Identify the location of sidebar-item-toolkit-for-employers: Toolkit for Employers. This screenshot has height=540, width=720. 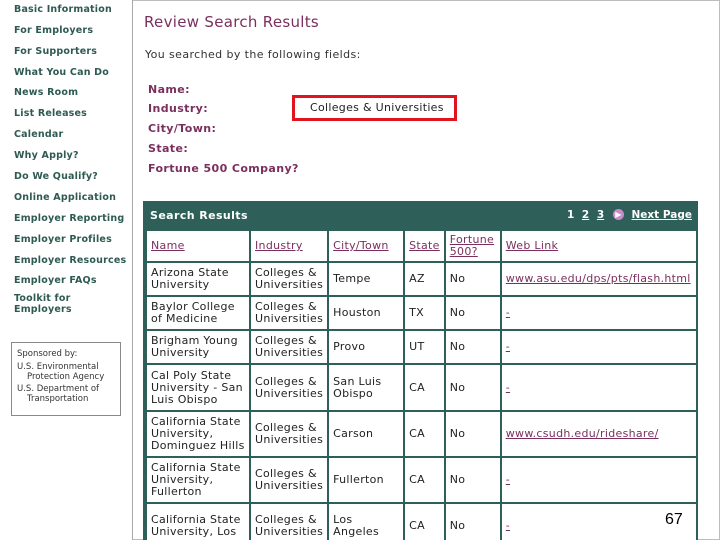
(66, 304).